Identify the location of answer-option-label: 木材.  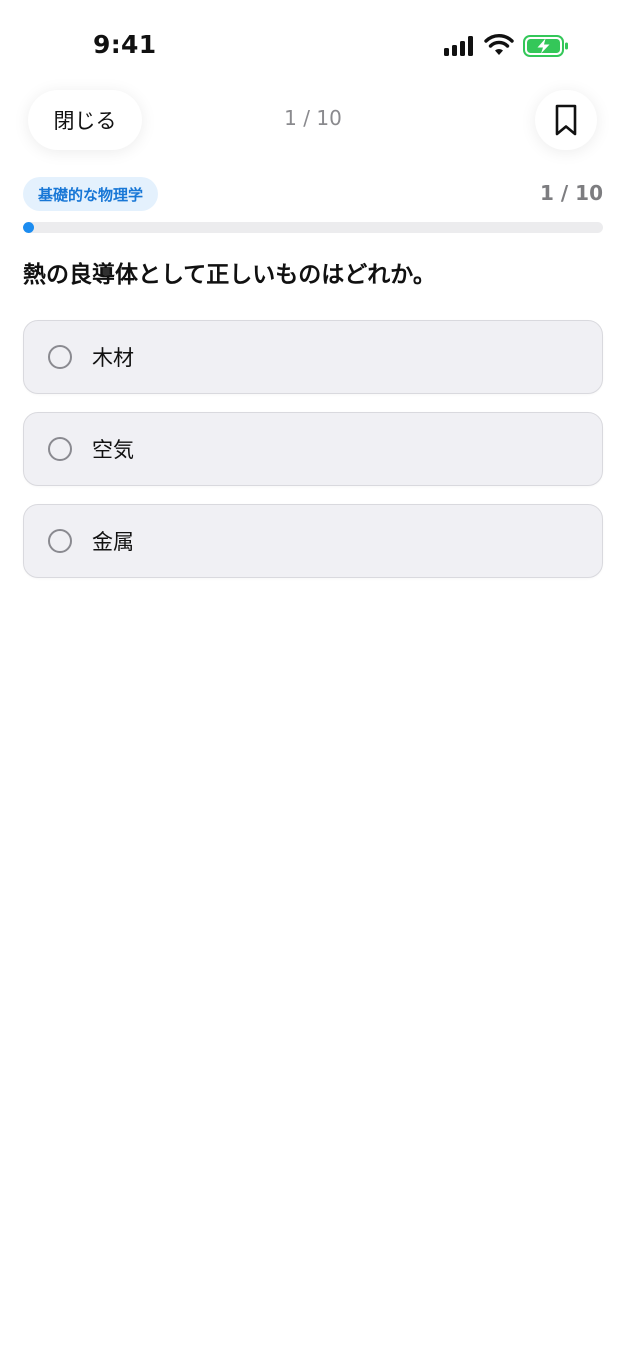
(113, 358).